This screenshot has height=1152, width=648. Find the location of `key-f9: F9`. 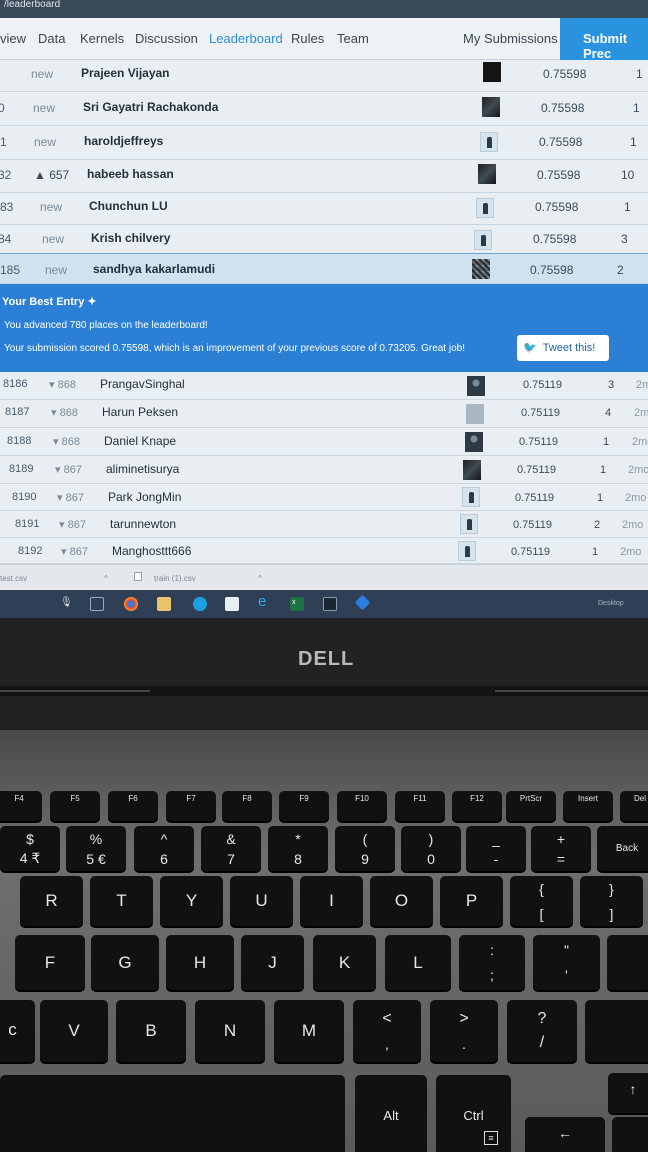

key-f9: F9 is located at coordinates (304, 806).